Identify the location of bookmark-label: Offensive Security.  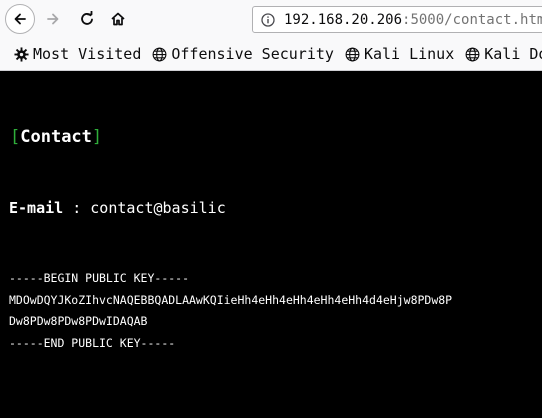
(252, 54).